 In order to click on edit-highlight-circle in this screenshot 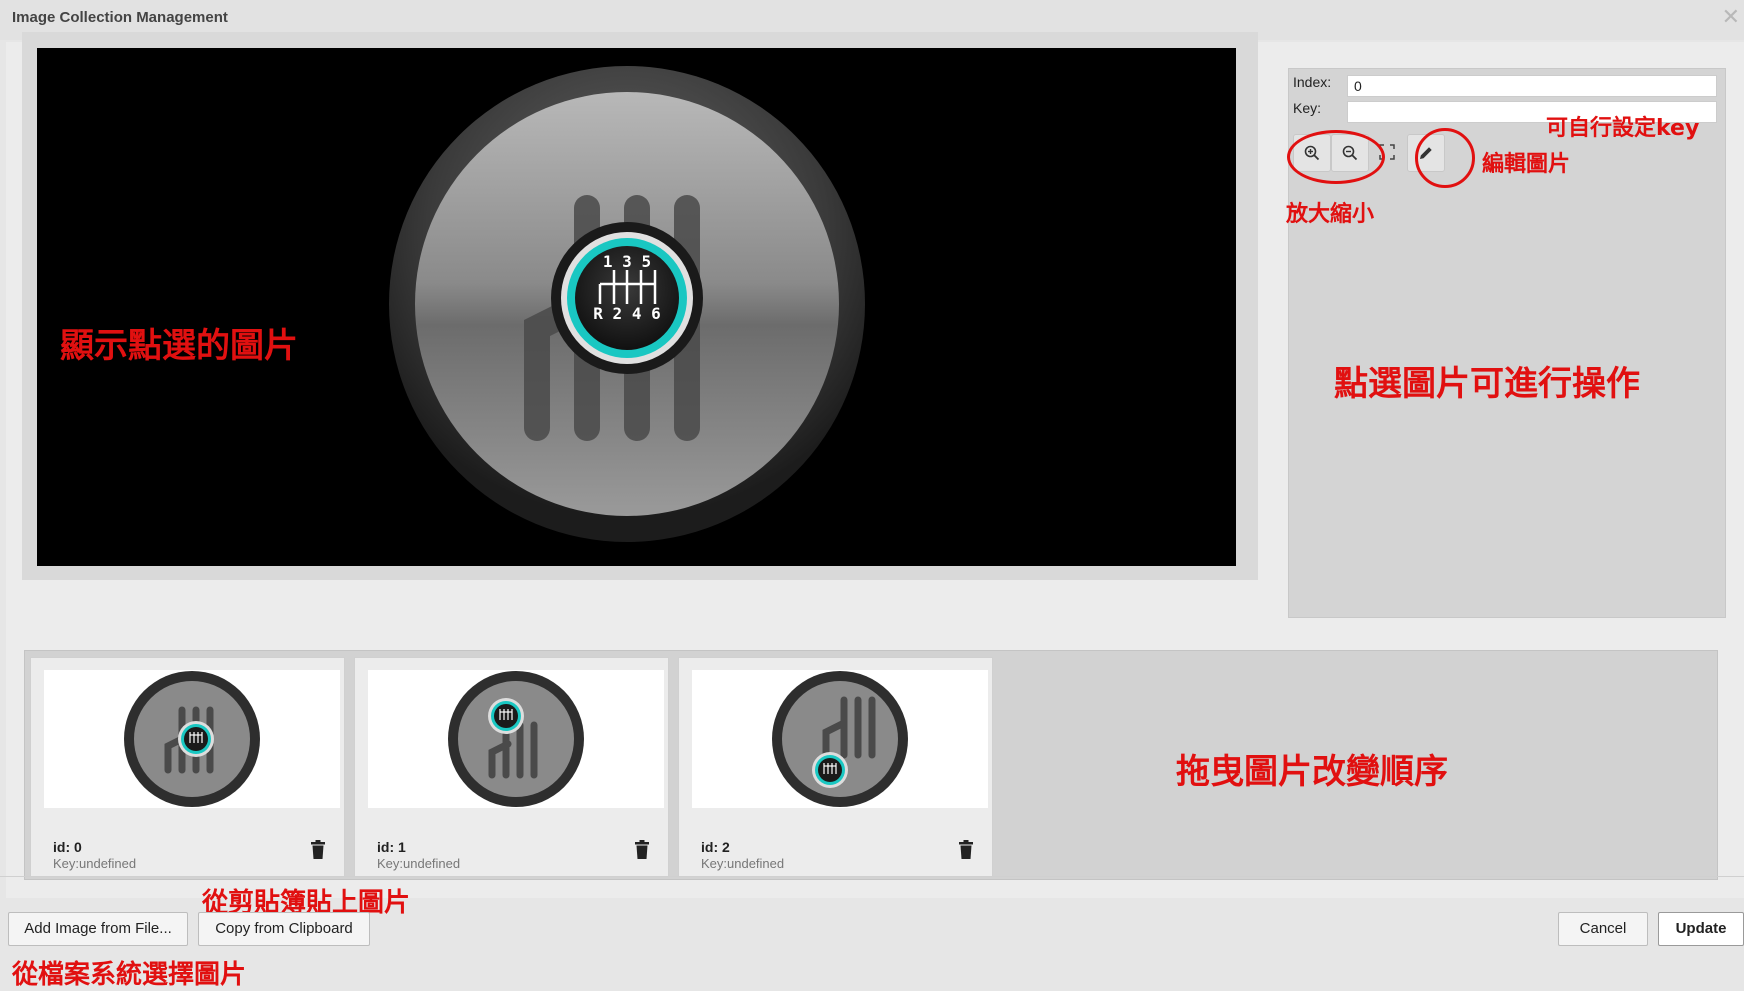, I will do `click(1445, 158)`.